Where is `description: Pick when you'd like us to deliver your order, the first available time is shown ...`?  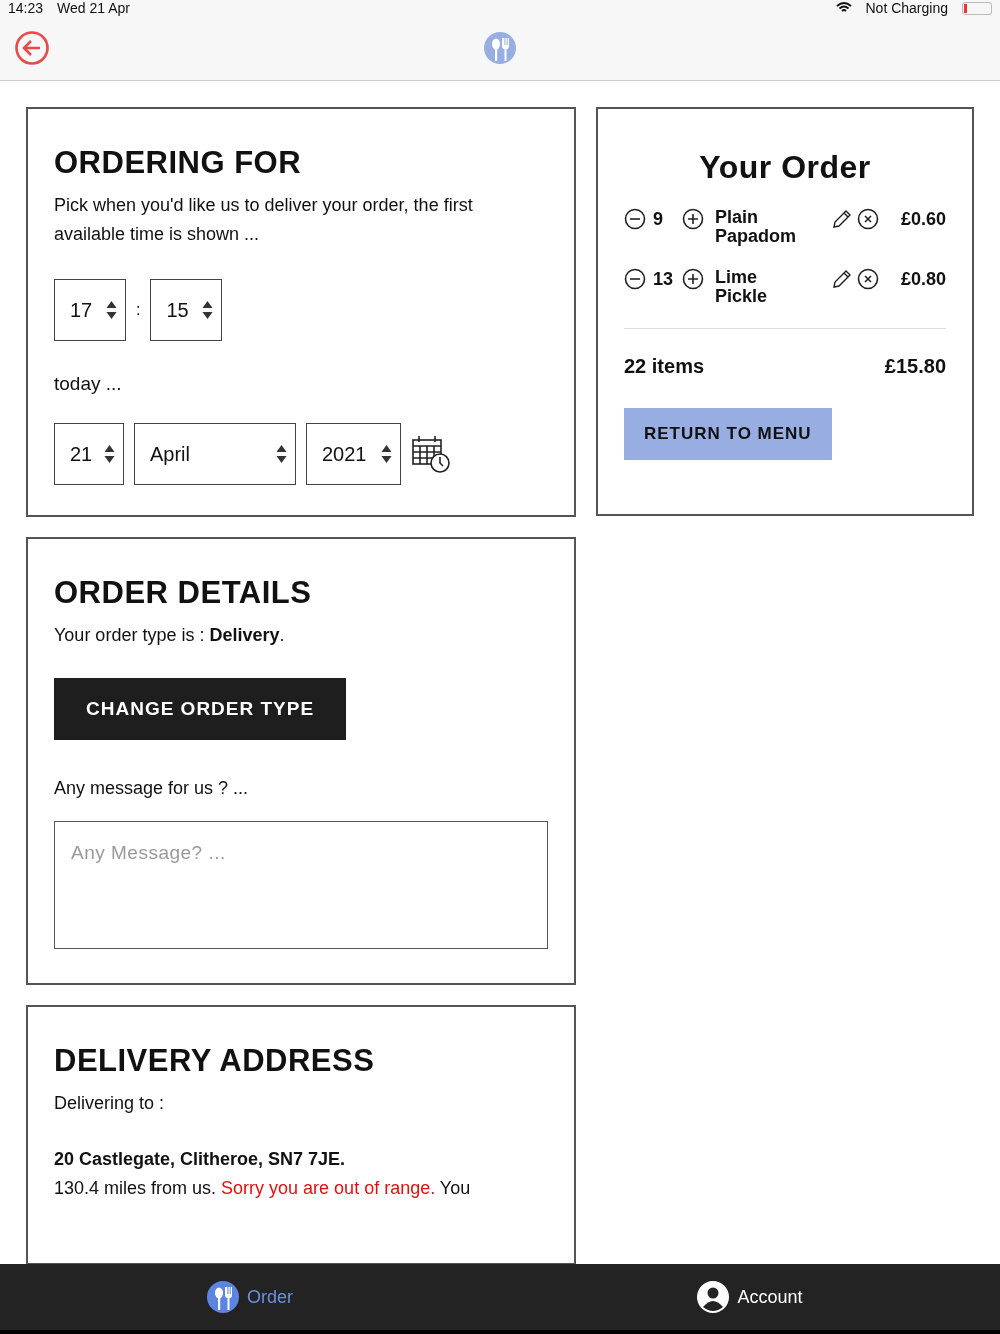
description: Pick when you'd like us to deliver your order, the first available time is shown ... is located at coordinates (264, 220).